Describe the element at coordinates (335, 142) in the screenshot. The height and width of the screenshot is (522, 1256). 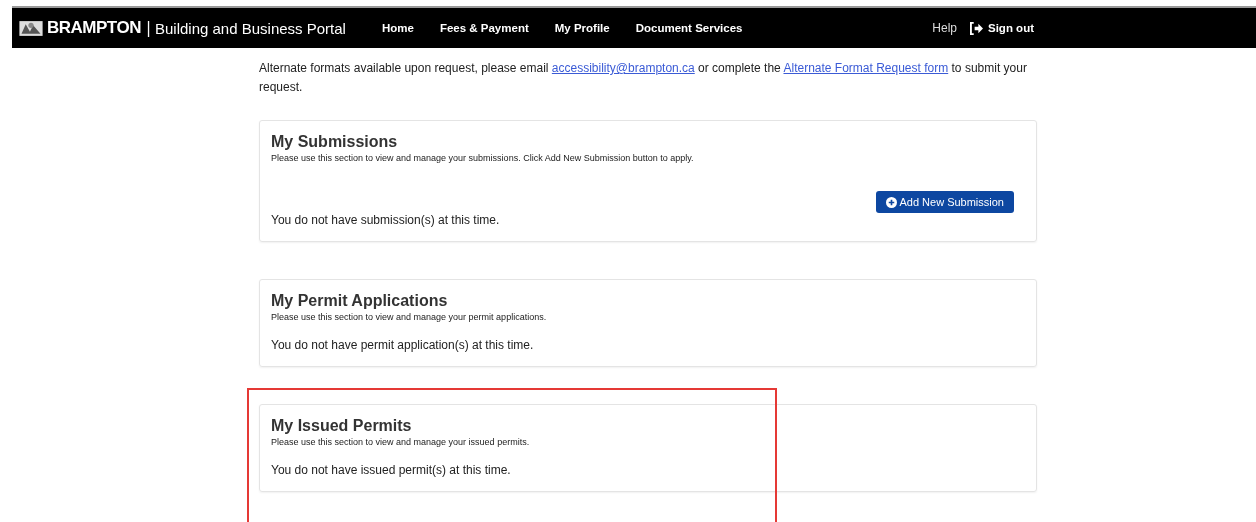
I see `section-title: My Submissions` at that location.